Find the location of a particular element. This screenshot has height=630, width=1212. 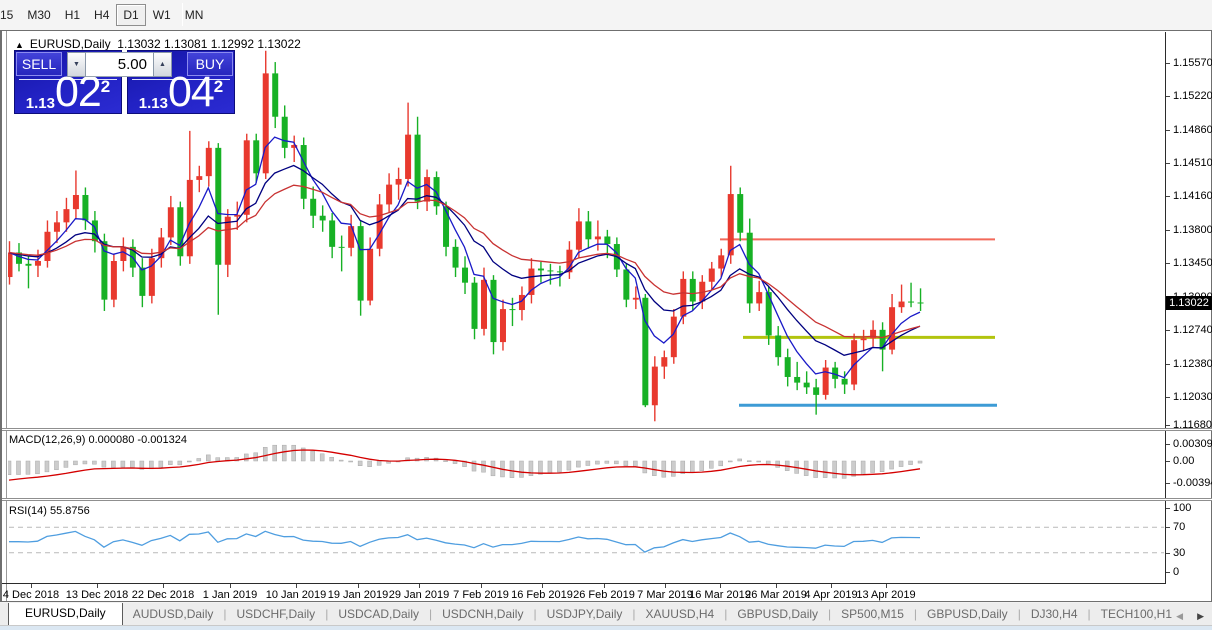

time-axis-label: 4 Dec 2018 is located at coordinates (31, 595).